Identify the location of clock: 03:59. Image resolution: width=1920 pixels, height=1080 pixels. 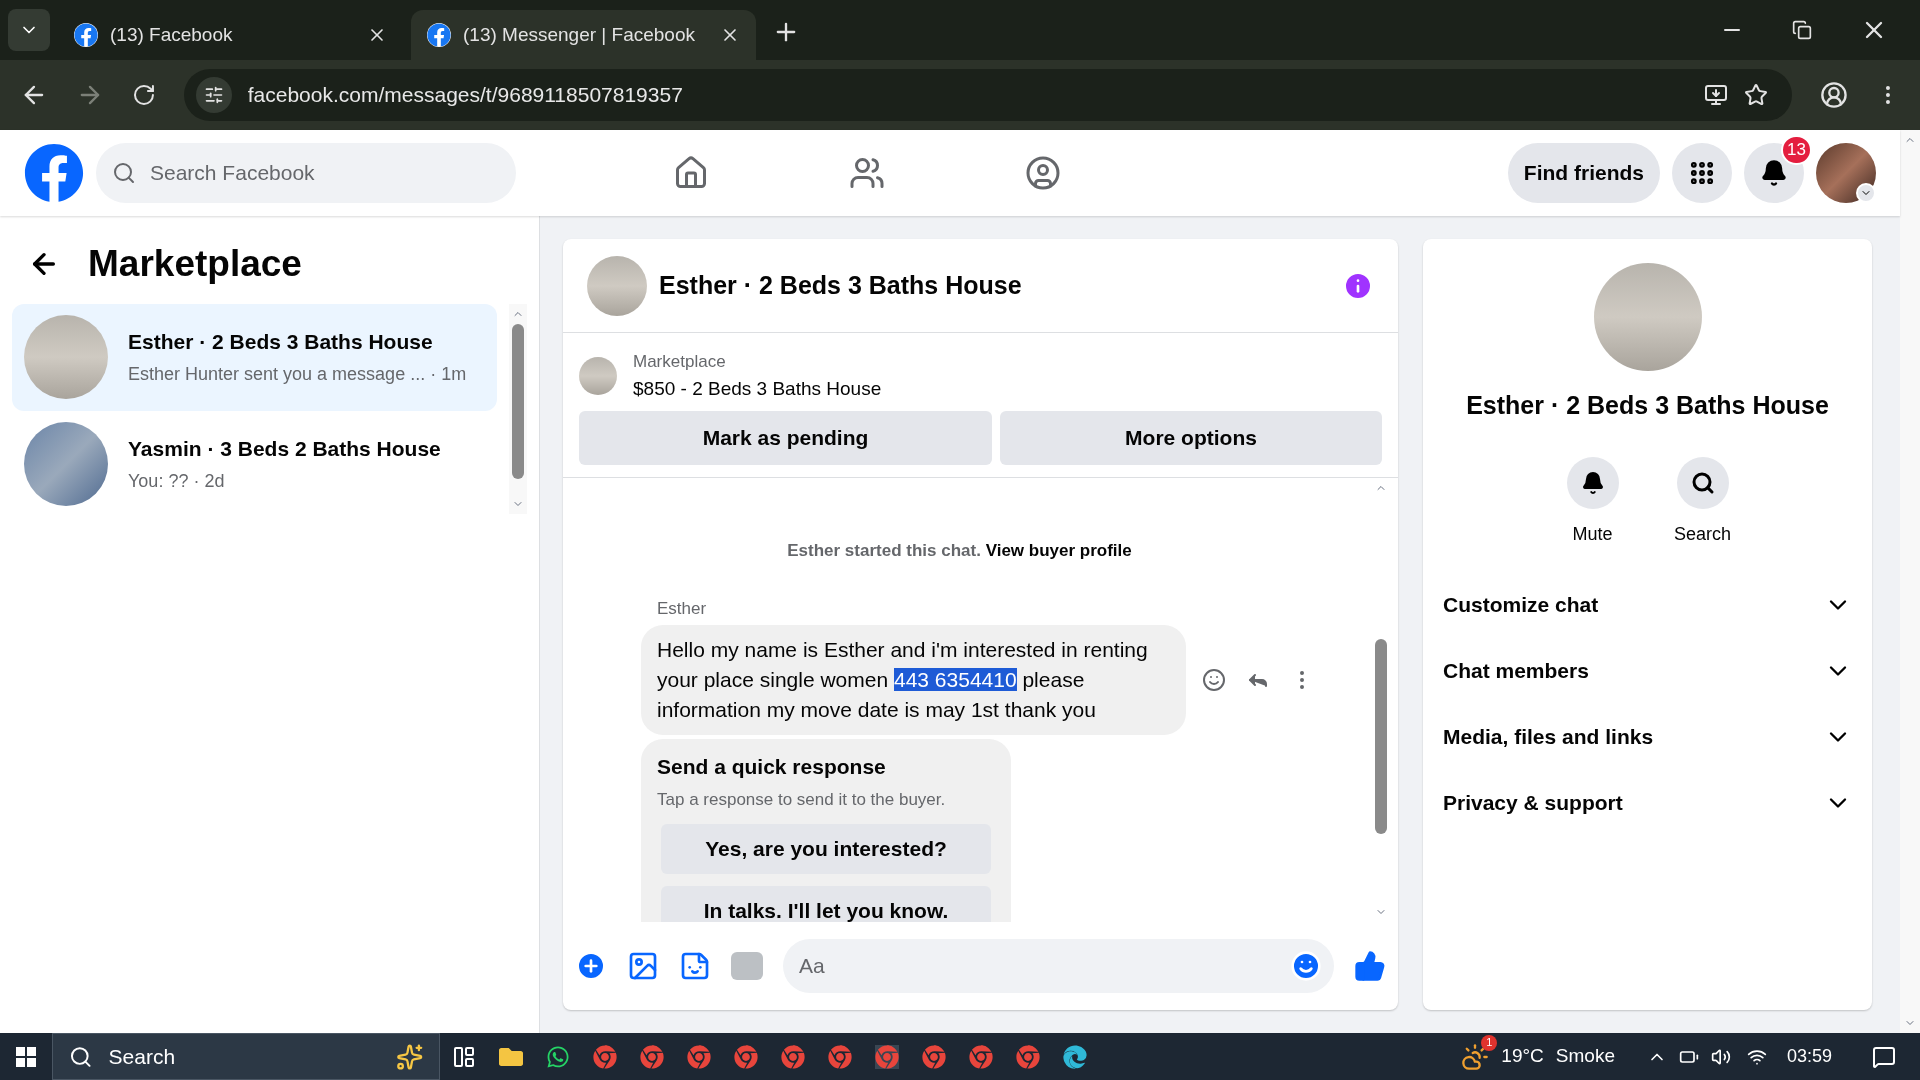
(1809, 1056).